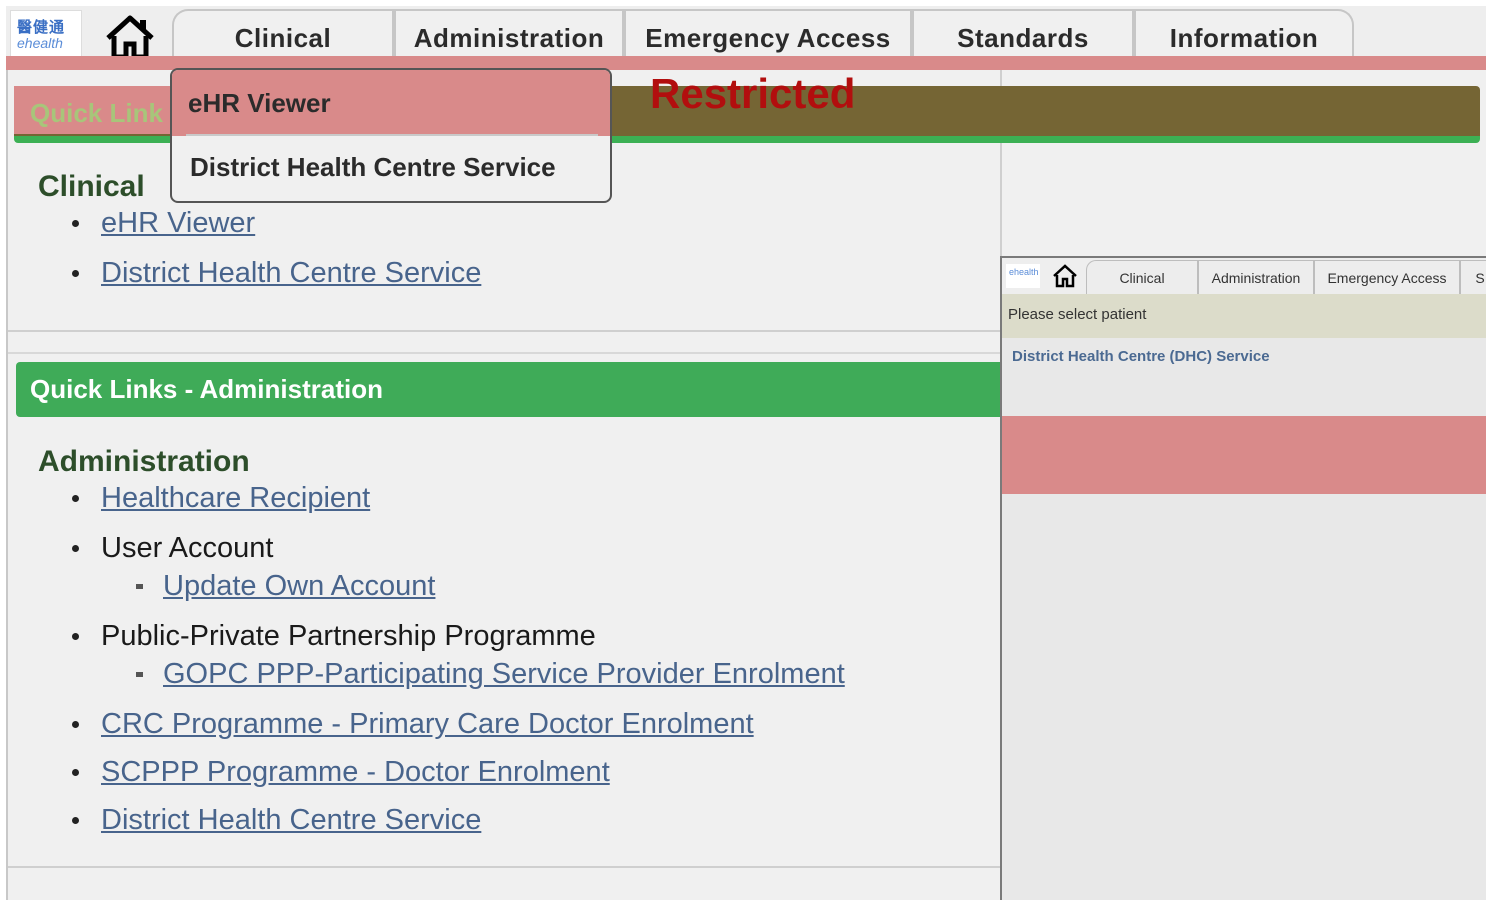 This screenshot has height=900, width=1486. Describe the element at coordinates (41, 27) in the screenshot. I see `logo-cn-text: 醫健通` at that location.